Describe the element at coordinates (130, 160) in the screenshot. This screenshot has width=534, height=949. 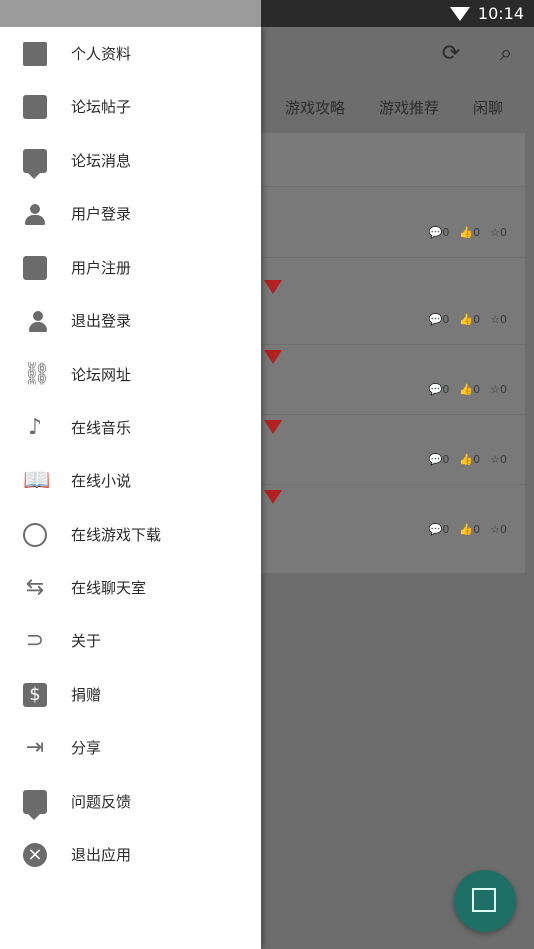
I see `drawer-item-forum-messages: 论坛消息` at that location.